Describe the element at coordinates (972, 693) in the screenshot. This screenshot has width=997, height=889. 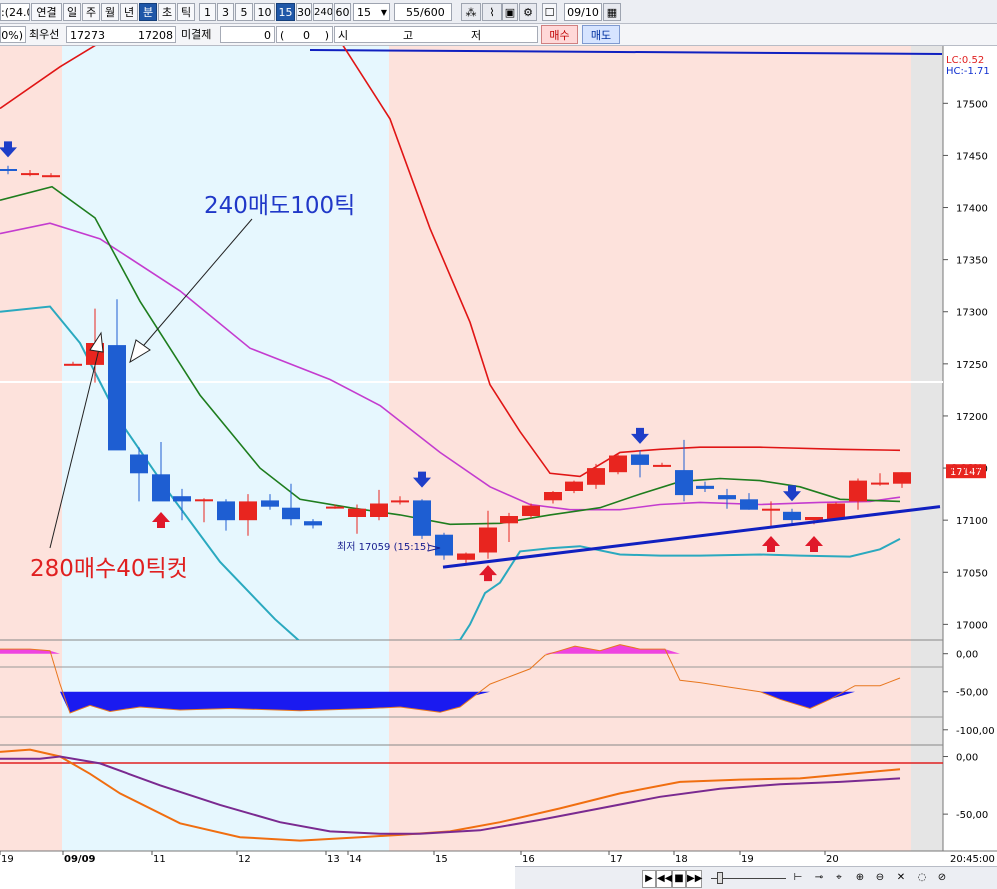
I see `osc-tick-label: -50,00` at that location.